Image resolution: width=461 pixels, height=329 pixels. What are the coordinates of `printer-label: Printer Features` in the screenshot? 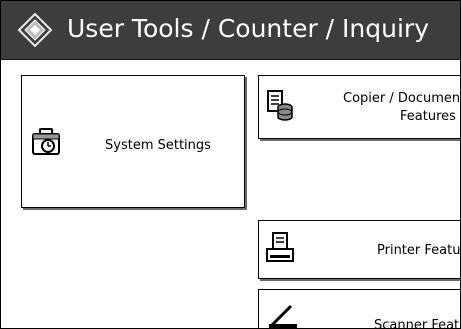 It's located at (419, 250).